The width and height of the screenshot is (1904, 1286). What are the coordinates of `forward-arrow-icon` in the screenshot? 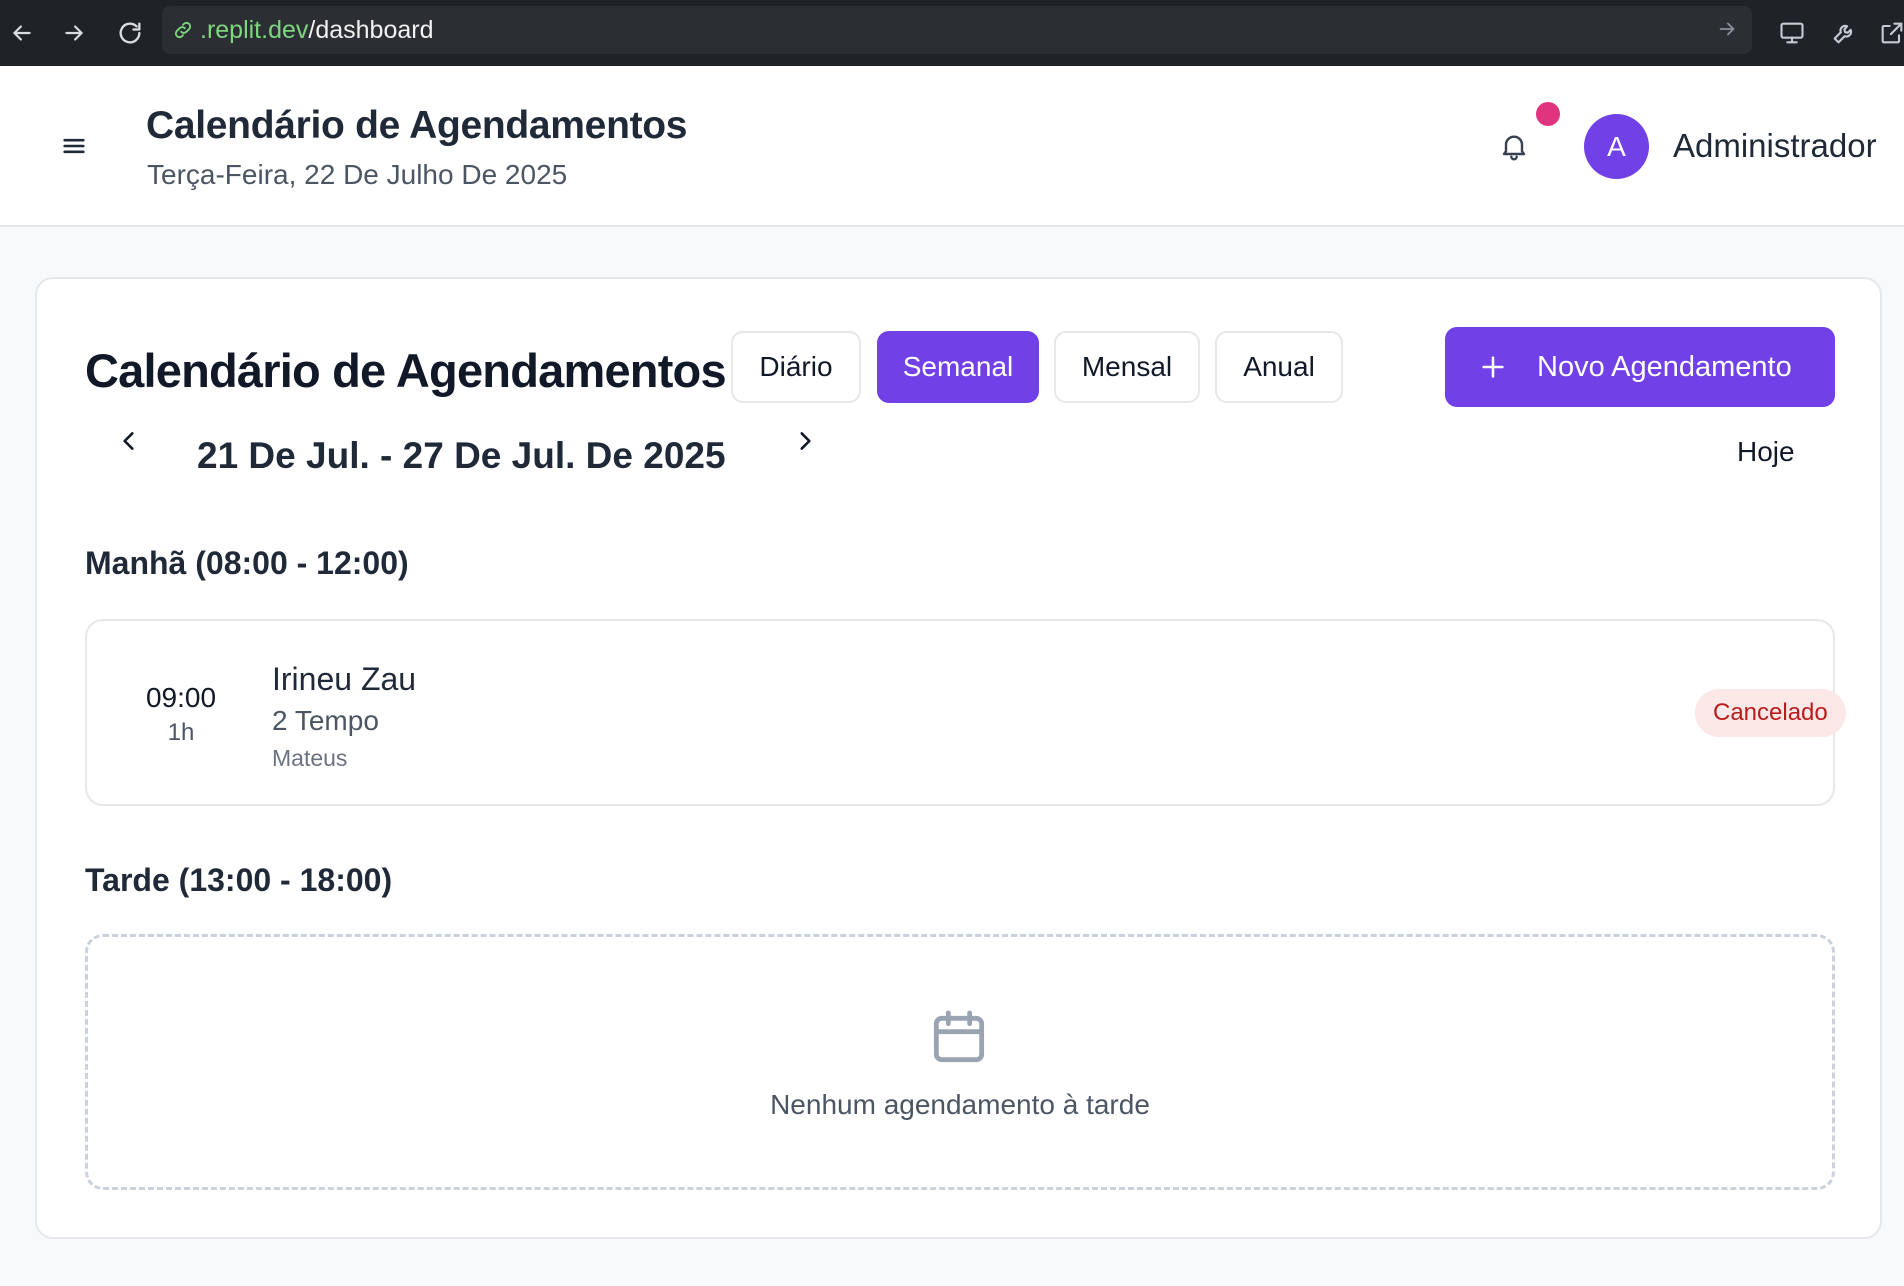 It's located at (74, 33).